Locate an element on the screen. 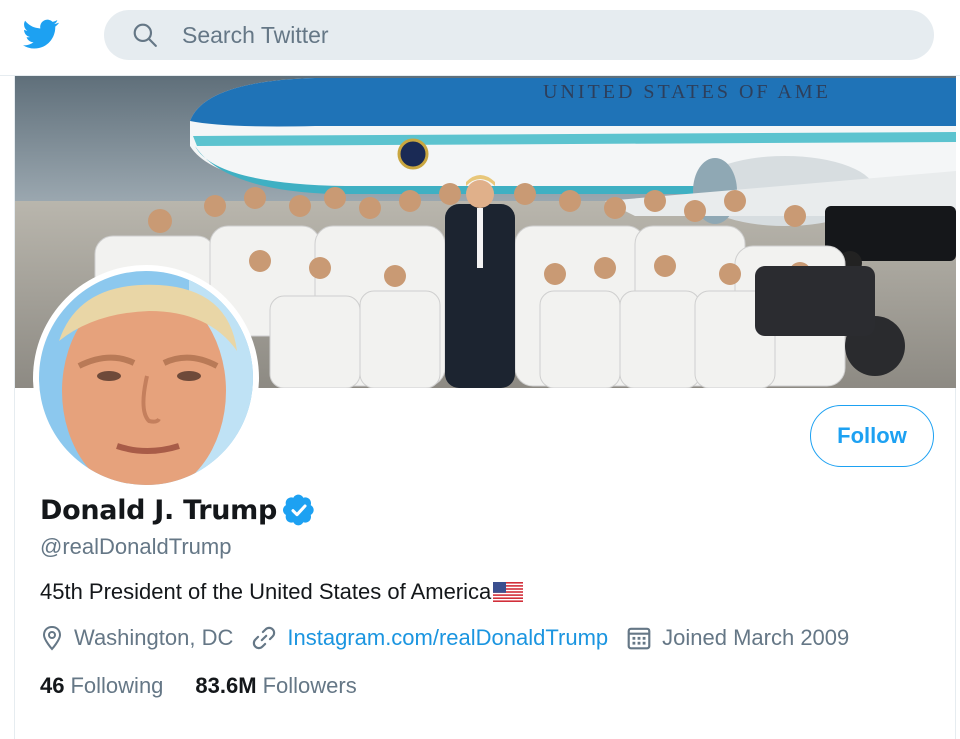  banner-text: UNITED STATES OF AME is located at coordinates (687, 92).